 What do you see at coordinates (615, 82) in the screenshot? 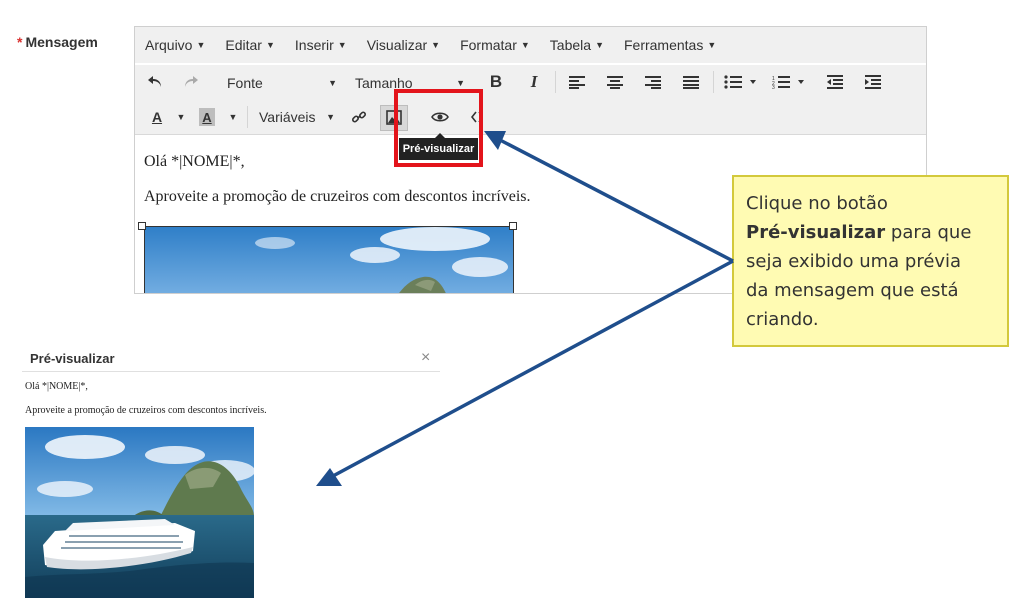
I see `align-center-icon` at bounding box center [615, 82].